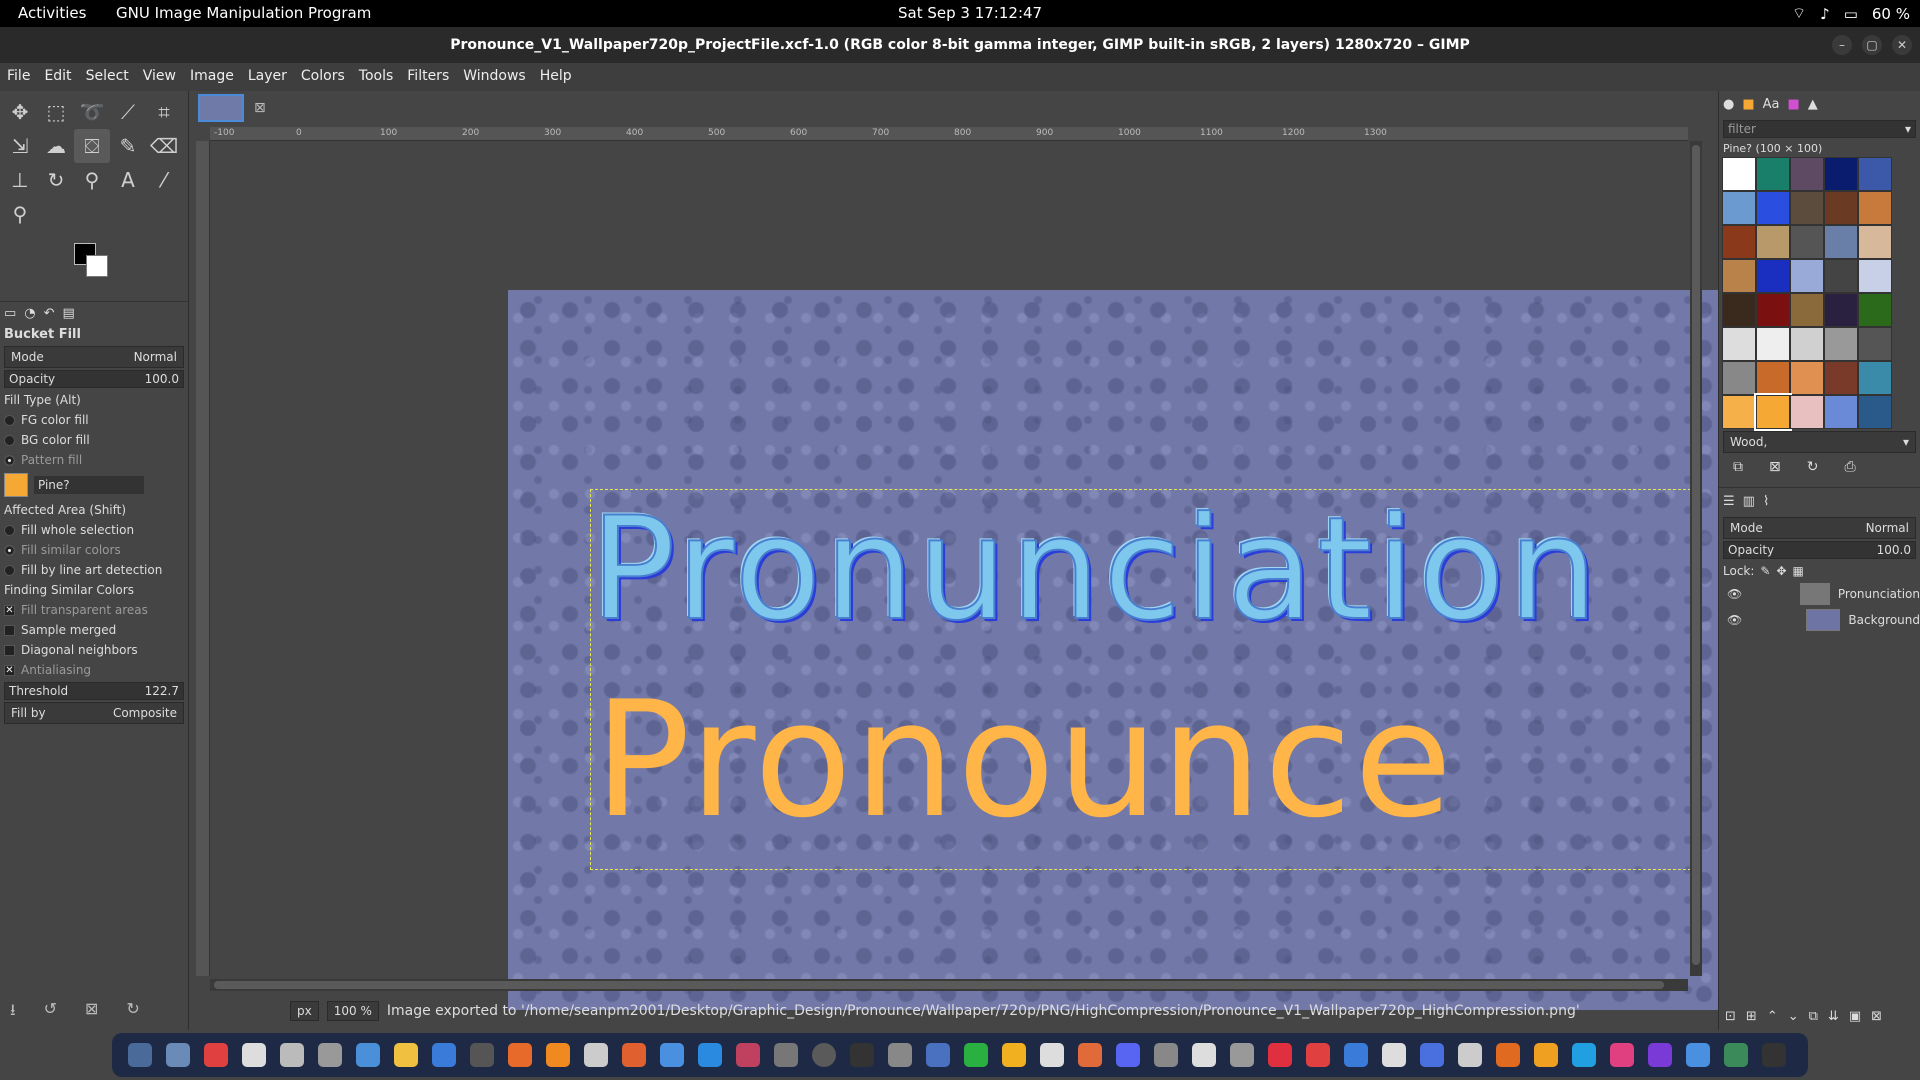 Image resolution: width=1920 pixels, height=1080 pixels. What do you see at coordinates (1773, 412) in the screenshot?
I see `pattern-swatch-selected` at bounding box center [1773, 412].